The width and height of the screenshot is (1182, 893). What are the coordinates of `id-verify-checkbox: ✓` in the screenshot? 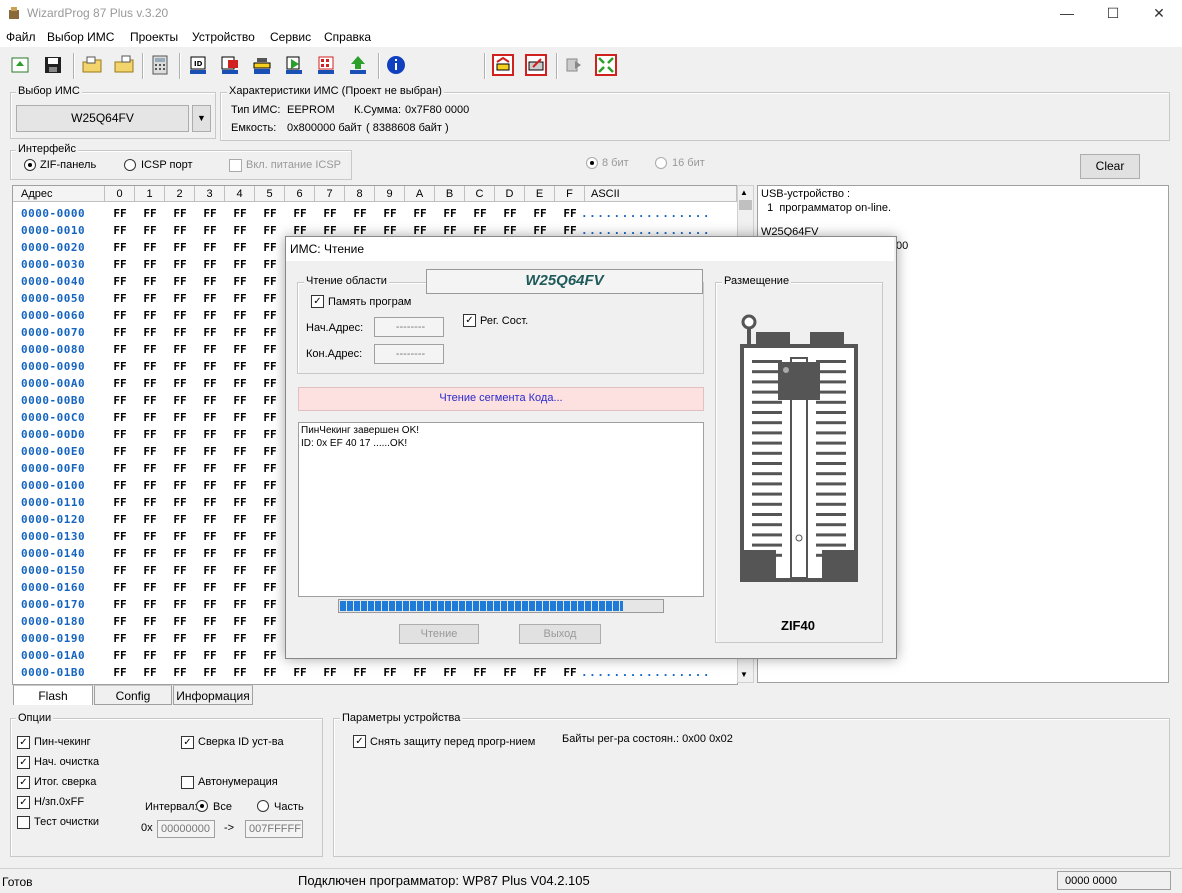 It's located at (187, 742).